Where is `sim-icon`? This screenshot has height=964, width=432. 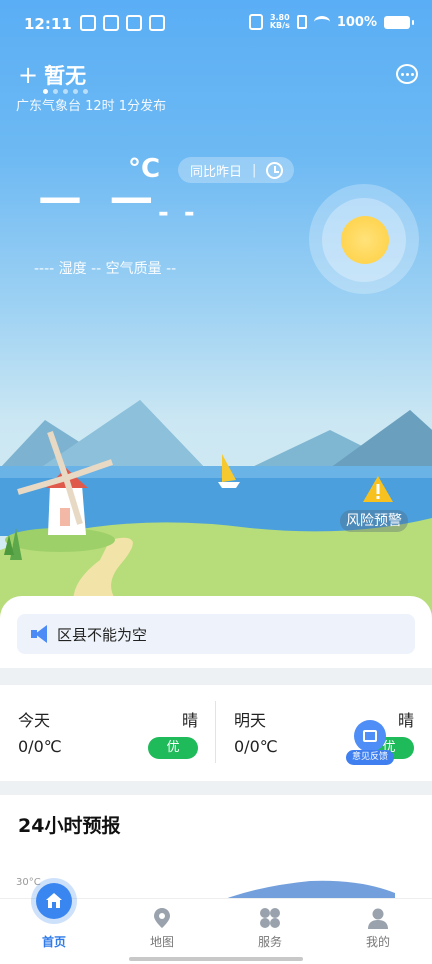 sim-icon is located at coordinates (301, 22).